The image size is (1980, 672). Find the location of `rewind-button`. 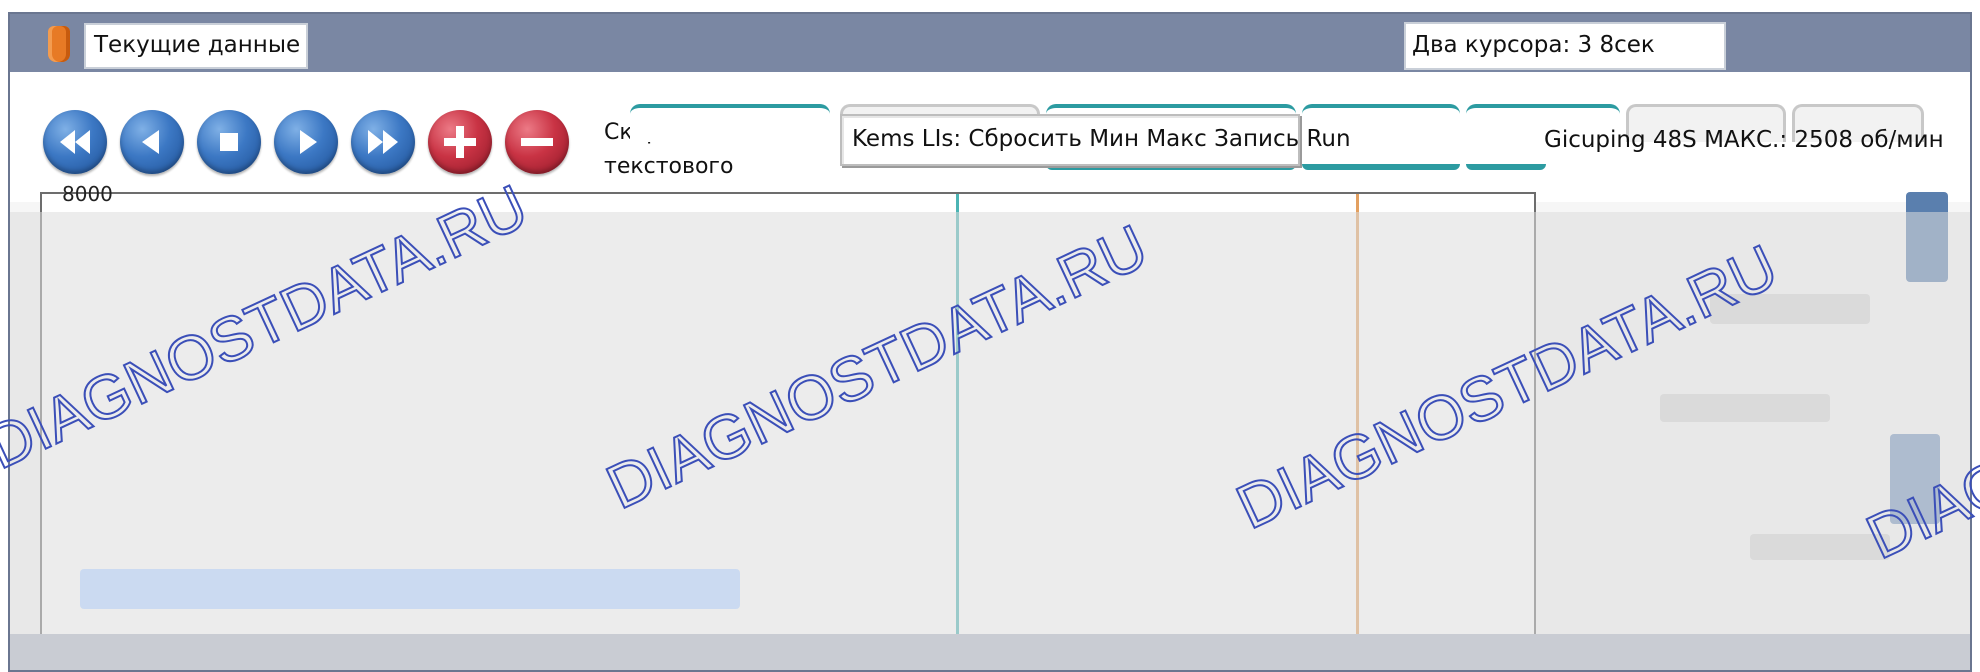

rewind-button is located at coordinates (75, 142).